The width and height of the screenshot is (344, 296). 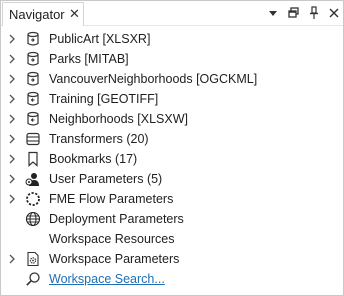 What do you see at coordinates (118, 119) in the screenshot?
I see `tree-item-label: Neighborhoods [XLSXW]` at bounding box center [118, 119].